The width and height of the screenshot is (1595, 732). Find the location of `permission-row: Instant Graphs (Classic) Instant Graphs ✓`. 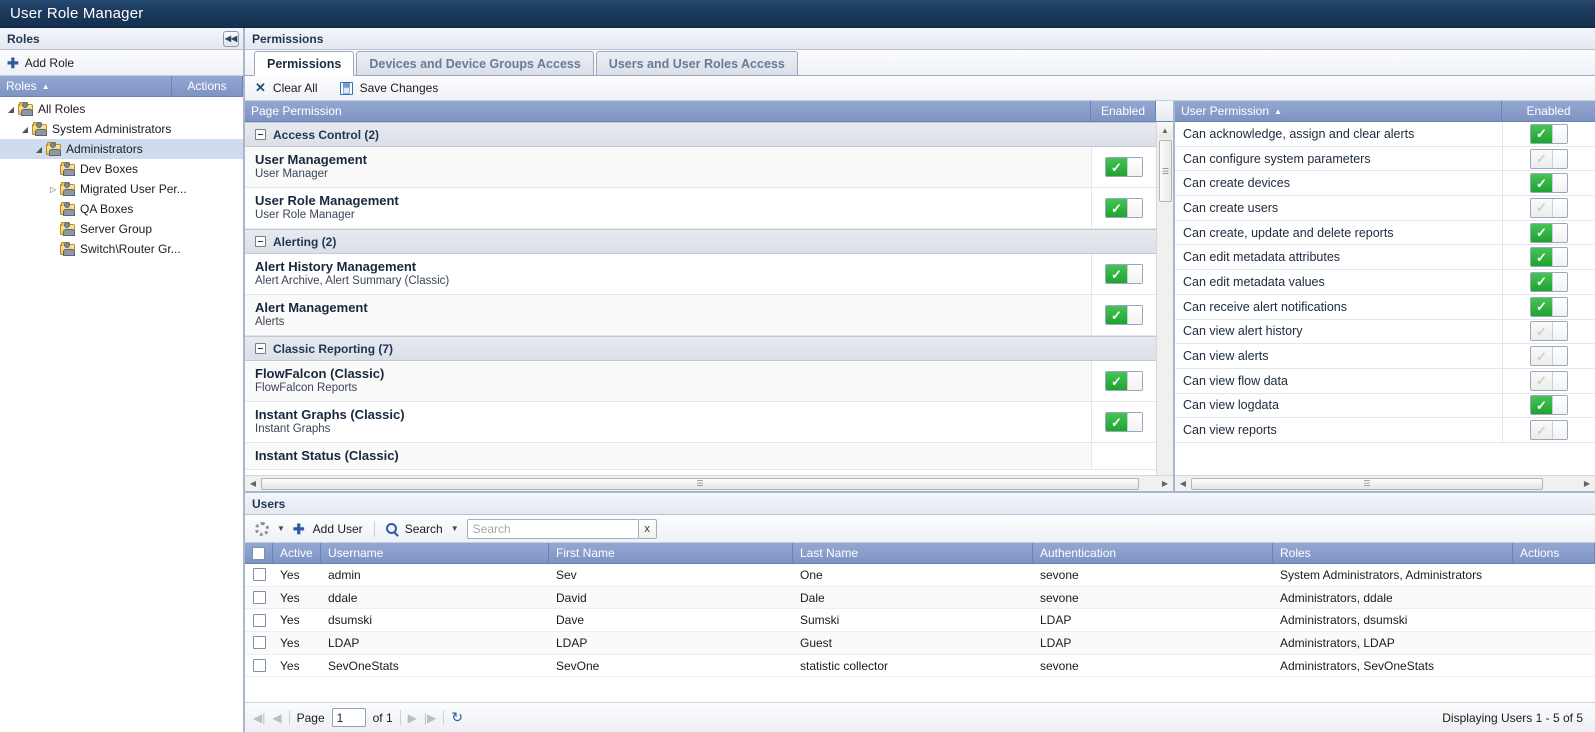

permission-row: Instant Graphs (Classic) Instant Graphs ✓ is located at coordinates (700, 422).